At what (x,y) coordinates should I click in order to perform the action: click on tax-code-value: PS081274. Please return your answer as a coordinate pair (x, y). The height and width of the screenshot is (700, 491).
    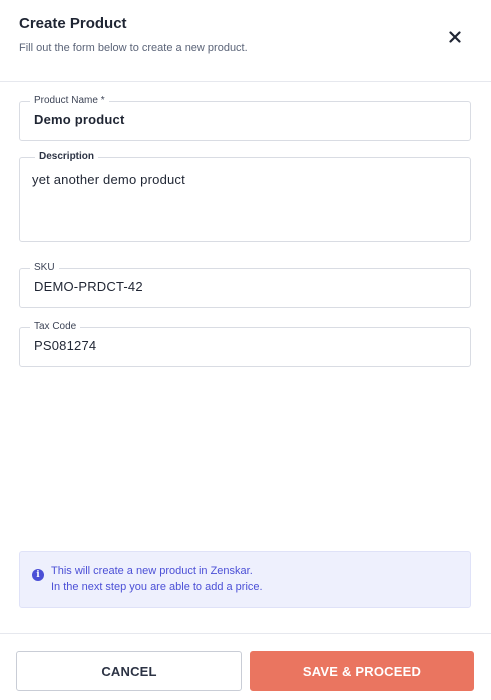
    Looking at the image, I should click on (65, 345).